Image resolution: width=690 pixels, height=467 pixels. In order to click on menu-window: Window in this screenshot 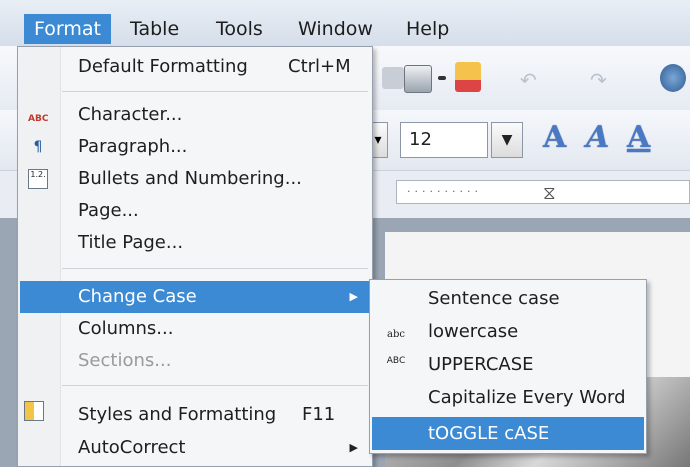, I will do `click(335, 29)`.